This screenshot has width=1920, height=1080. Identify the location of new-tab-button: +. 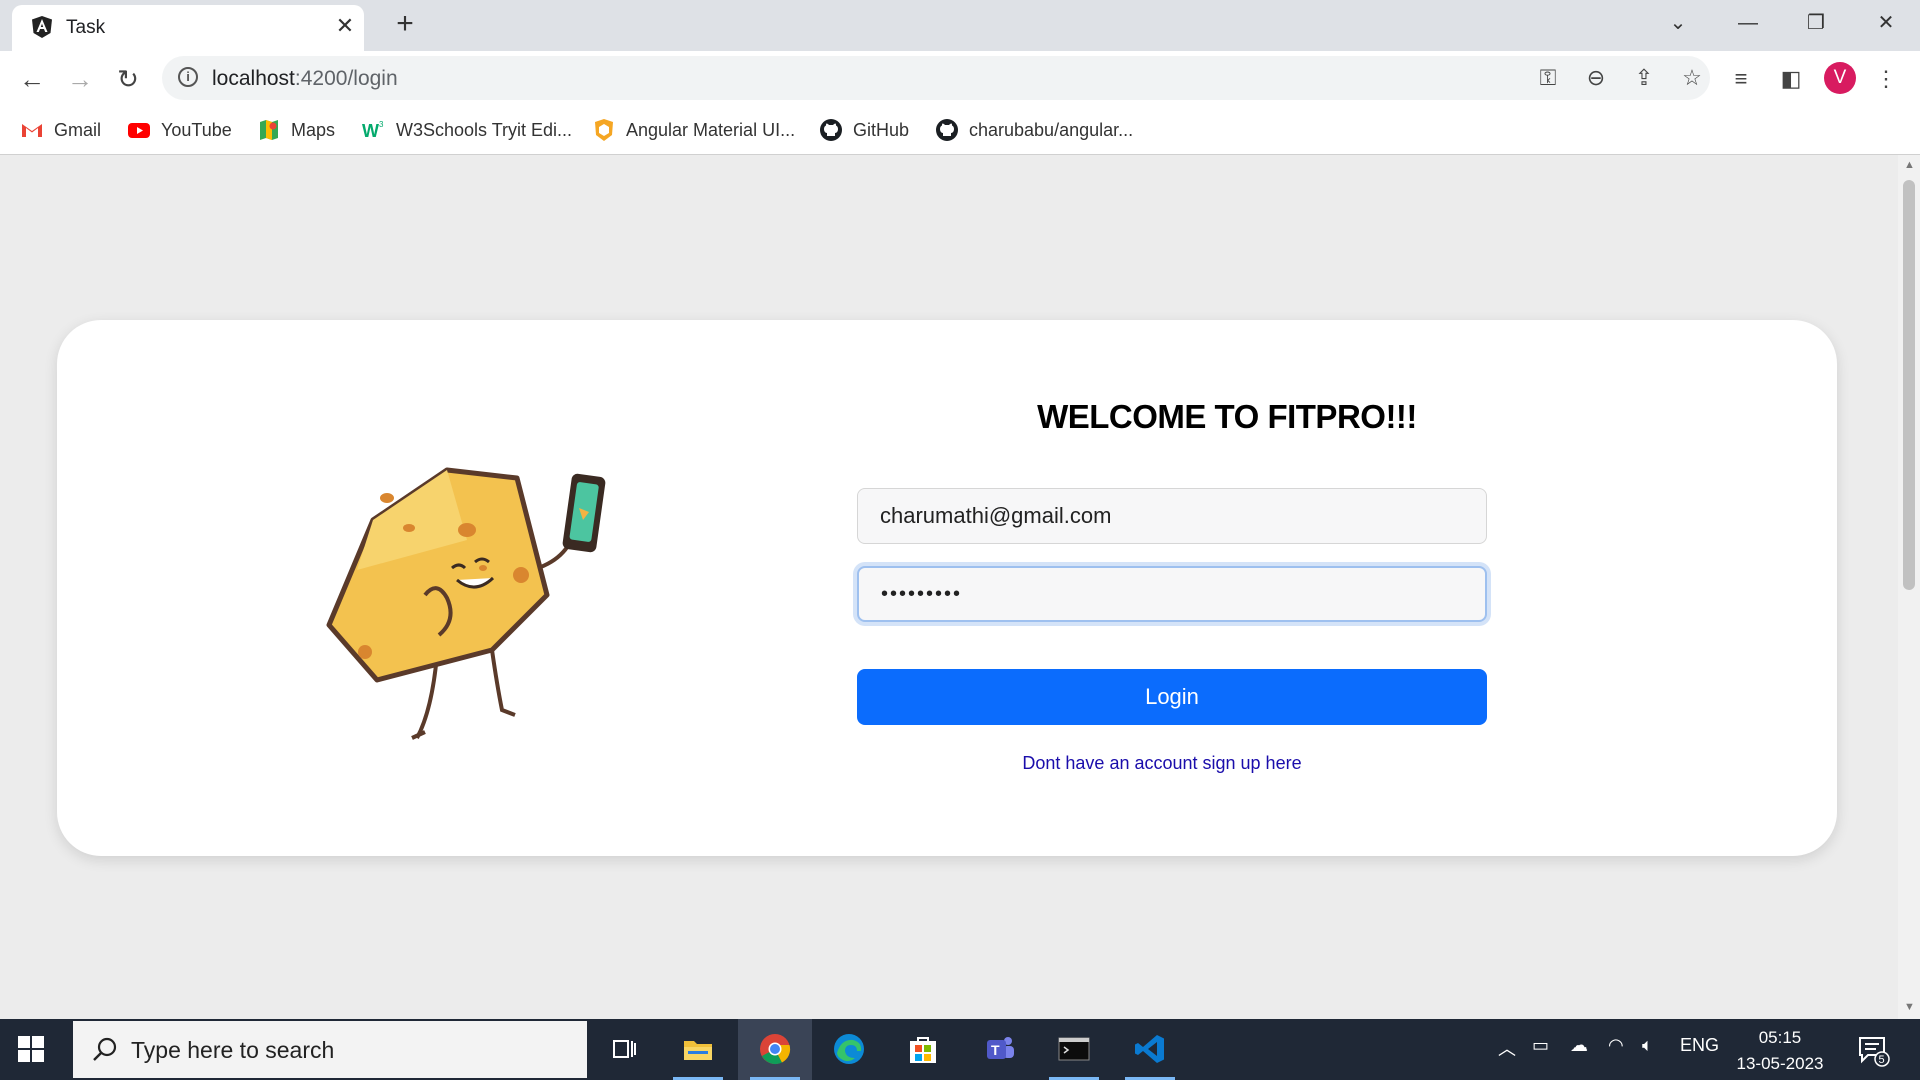
(405, 24).